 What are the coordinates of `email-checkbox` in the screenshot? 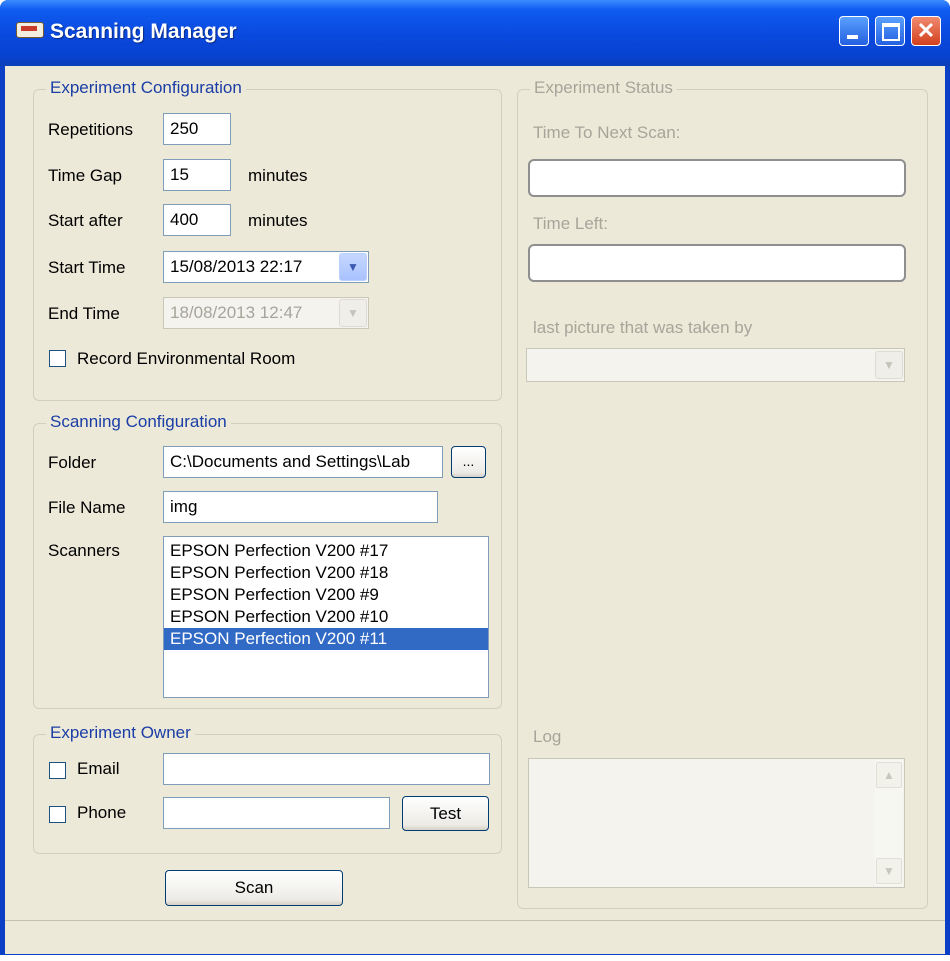 It's located at (57, 770).